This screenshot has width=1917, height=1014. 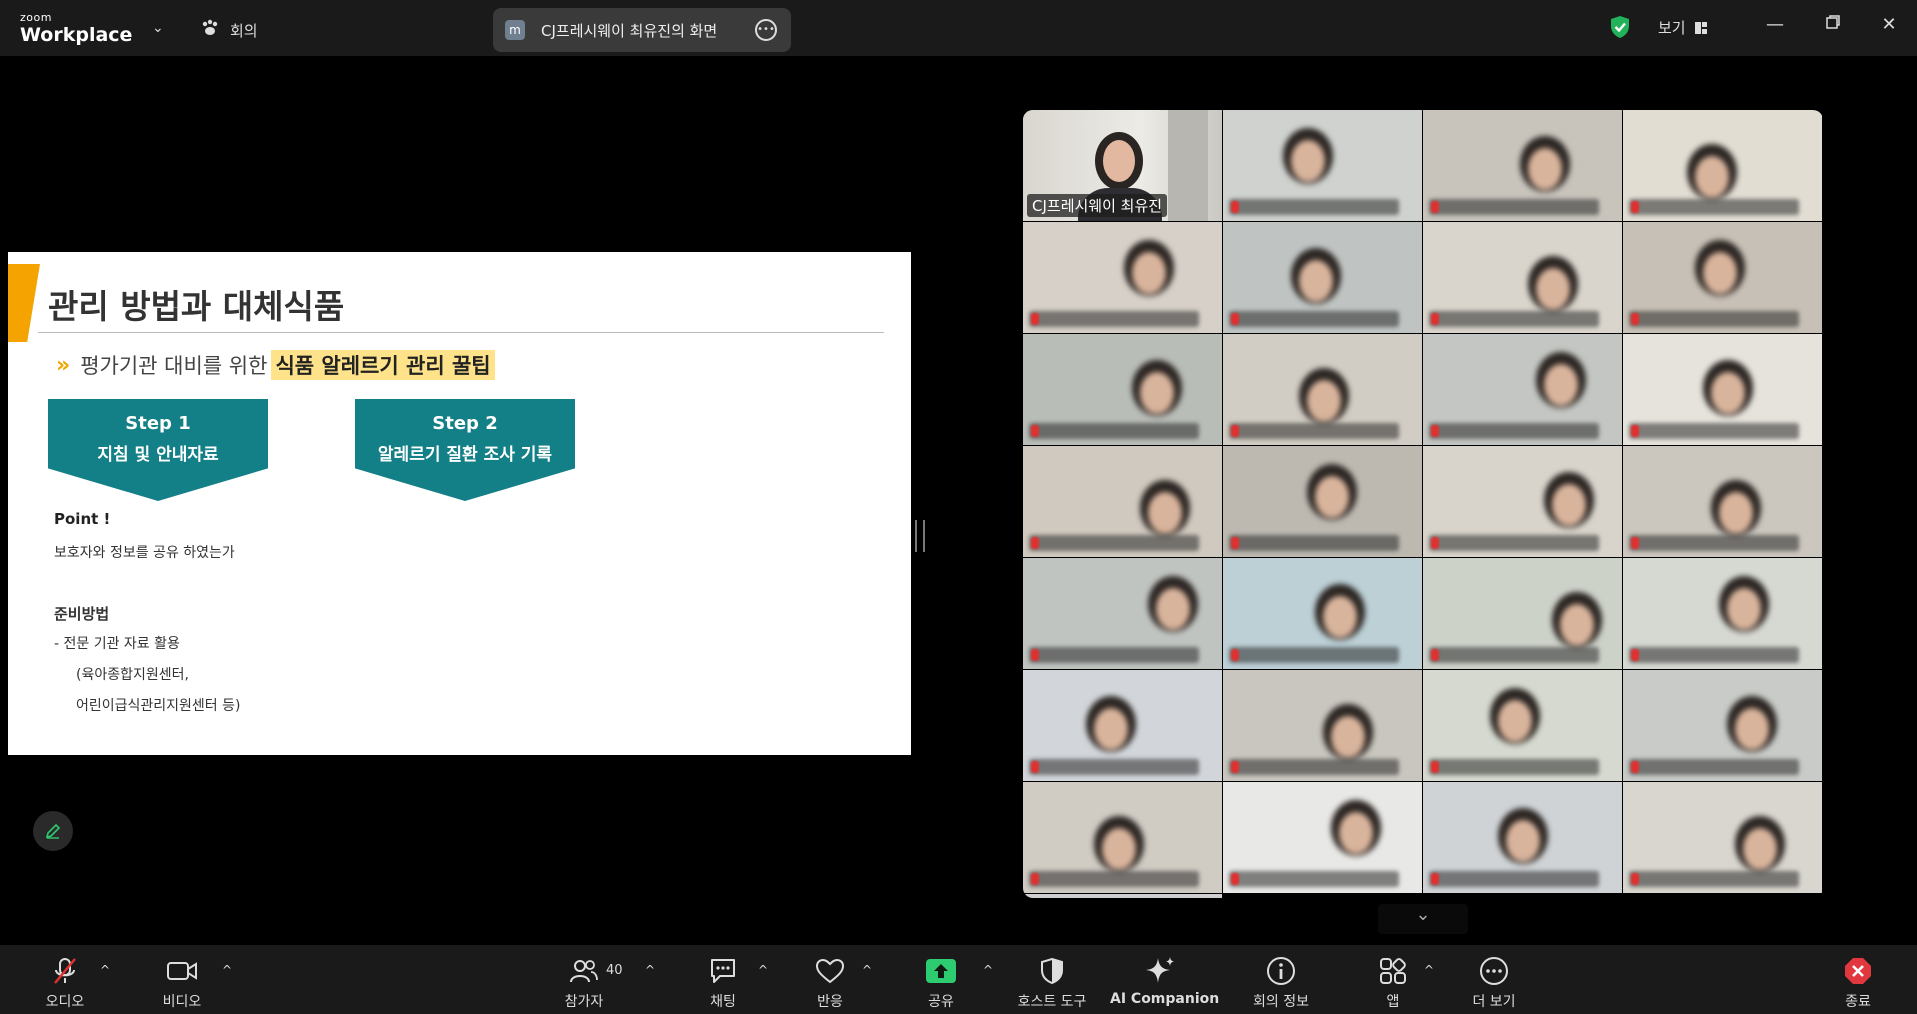 What do you see at coordinates (210, 30) in the screenshot?
I see `paw-icon` at bounding box center [210, 30].